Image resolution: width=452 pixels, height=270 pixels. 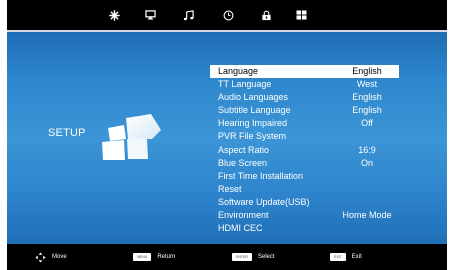 I want to click on menu-item-label: Hearing Impaired, so click(x=253, y=123).